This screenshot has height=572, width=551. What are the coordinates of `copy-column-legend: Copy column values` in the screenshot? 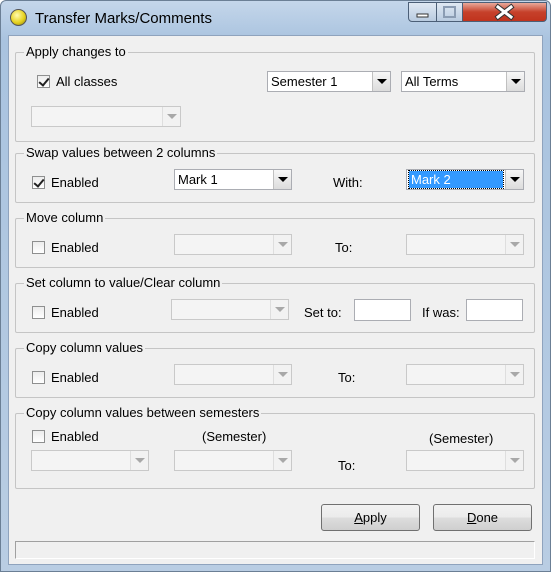 It's located at (85, 347).